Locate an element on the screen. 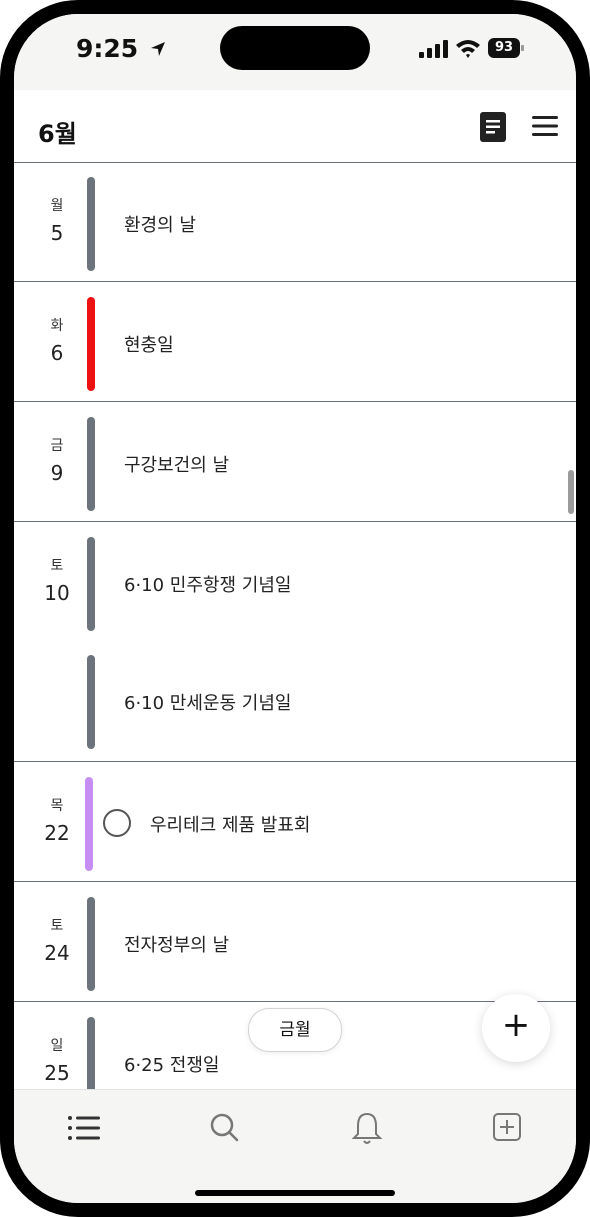 The image size is (590, 1217). document-view-icon is located at coordinates (493, 127).